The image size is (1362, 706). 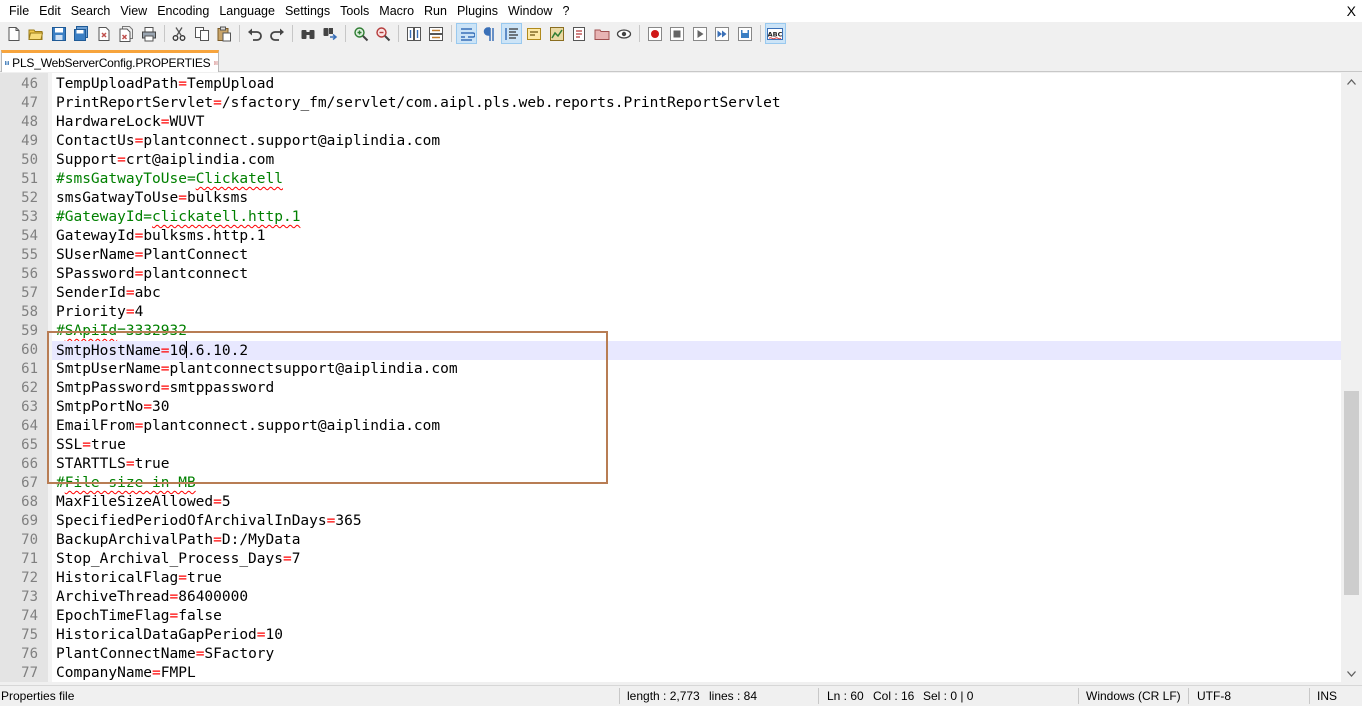 What do you see at coordinates (775, 33) in the screenshot?
I see `spell-check-button: ABC` at bounding box center [775, 33].